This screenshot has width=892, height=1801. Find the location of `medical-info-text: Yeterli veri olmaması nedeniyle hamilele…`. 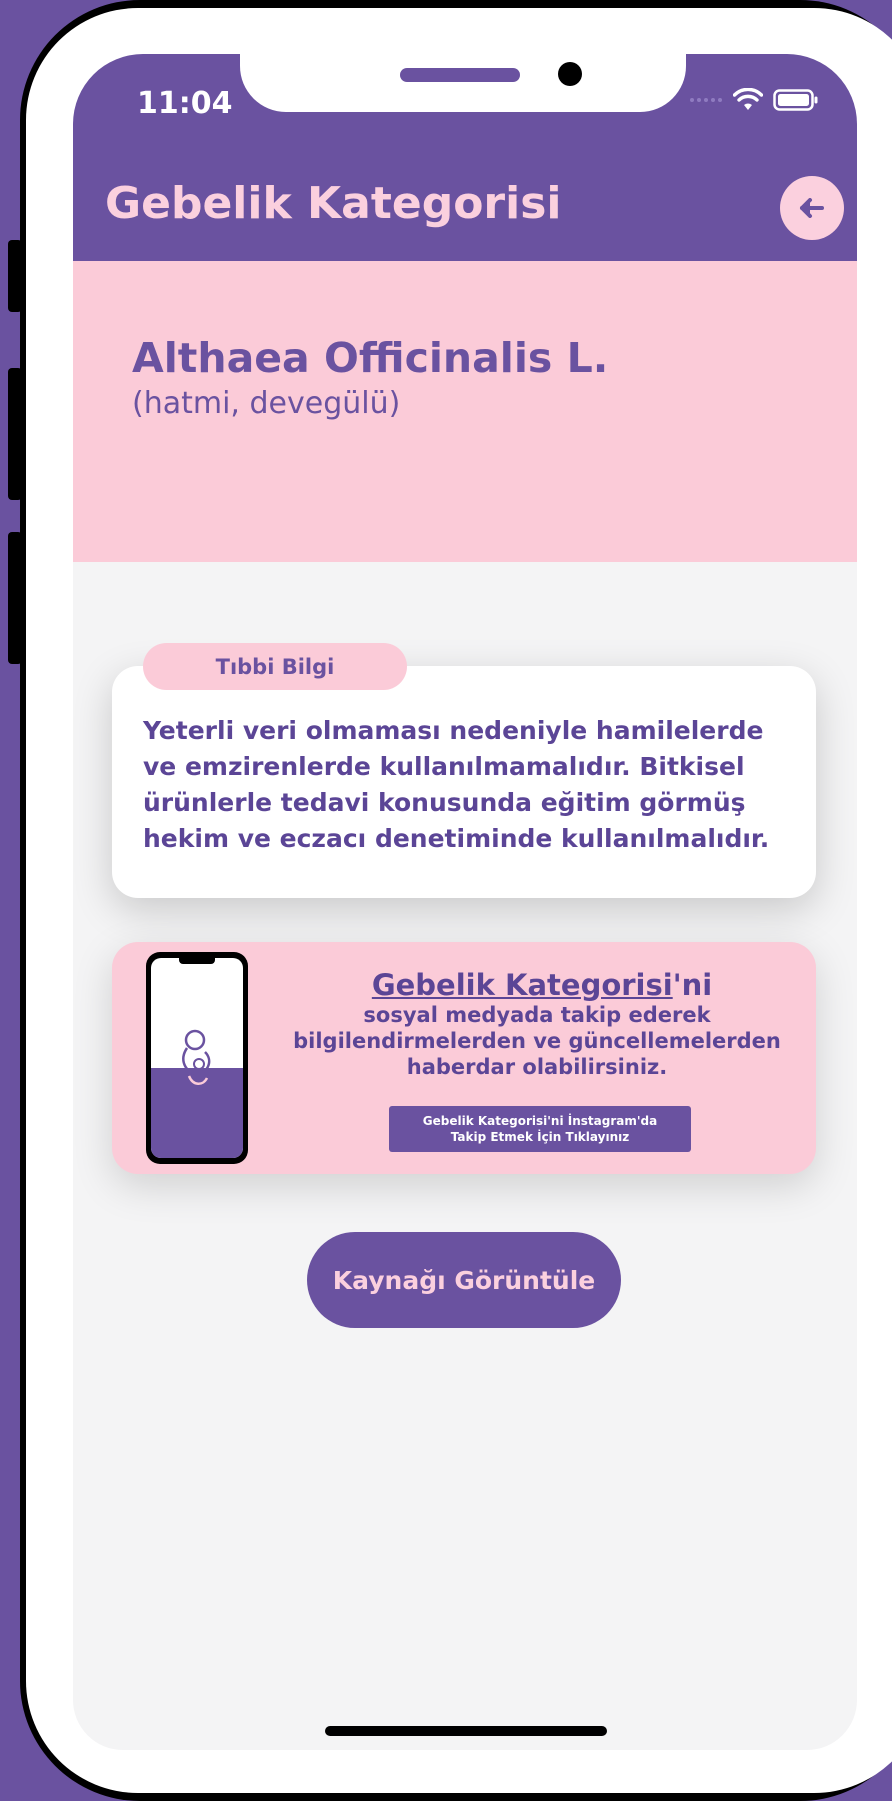

medical-info-text: Yeterli veri olmaması nedeniyle hamilele… is located at coordinates (456, 784).